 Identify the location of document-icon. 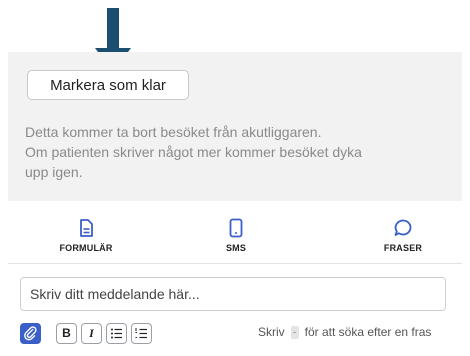
(86, 228).